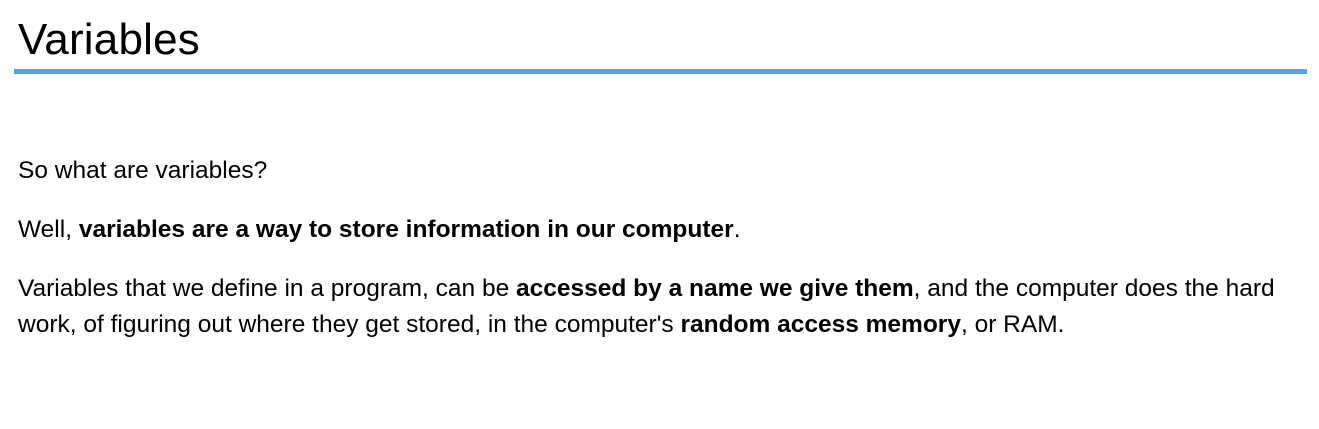 The width and height of the screenshot is (1319, 429). What do you see at coordinates (715, 288) in the screenshot?
I see `explanation-emphasis-name: accessed by a name we give them` at bounding box center [715, 288].